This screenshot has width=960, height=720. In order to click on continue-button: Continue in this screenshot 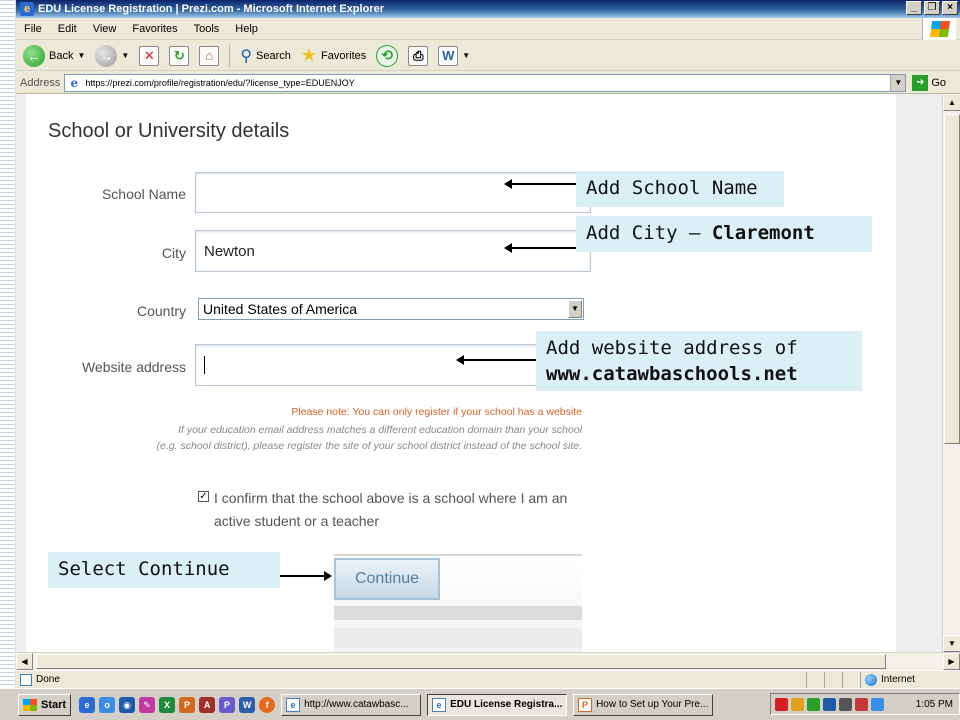, I will do `click(387, 579)`.